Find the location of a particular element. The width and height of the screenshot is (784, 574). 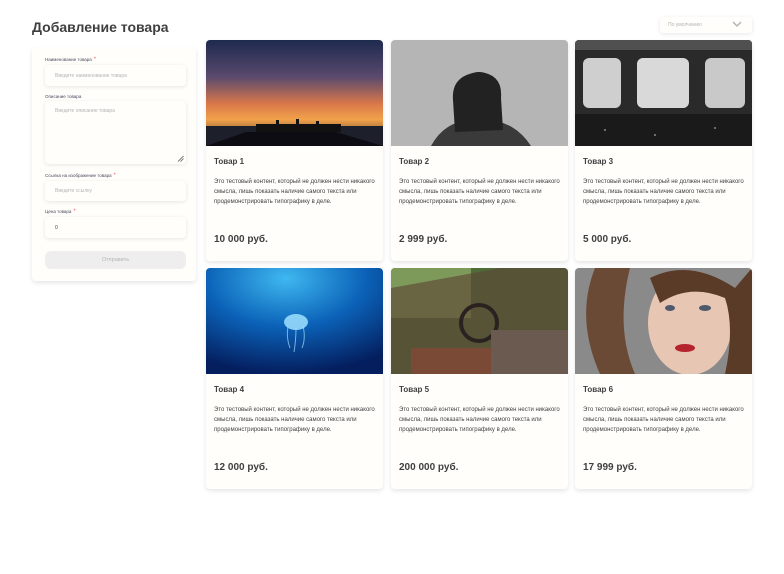

product-description-label: Описание товара is located at coordinates (63, 96).